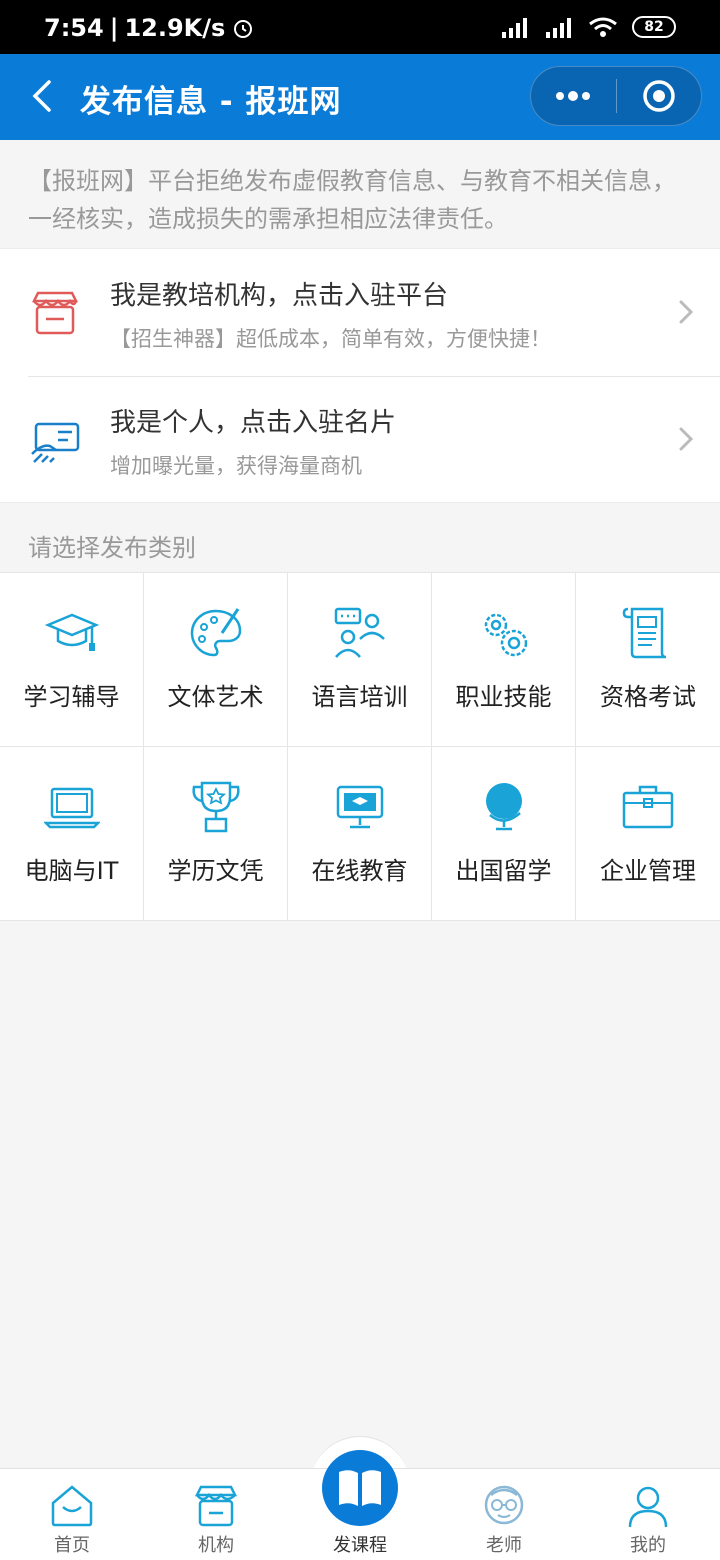  Describe the element at coordinates (359, 807) in the screenshot. I see `monitor-icon` at that location.